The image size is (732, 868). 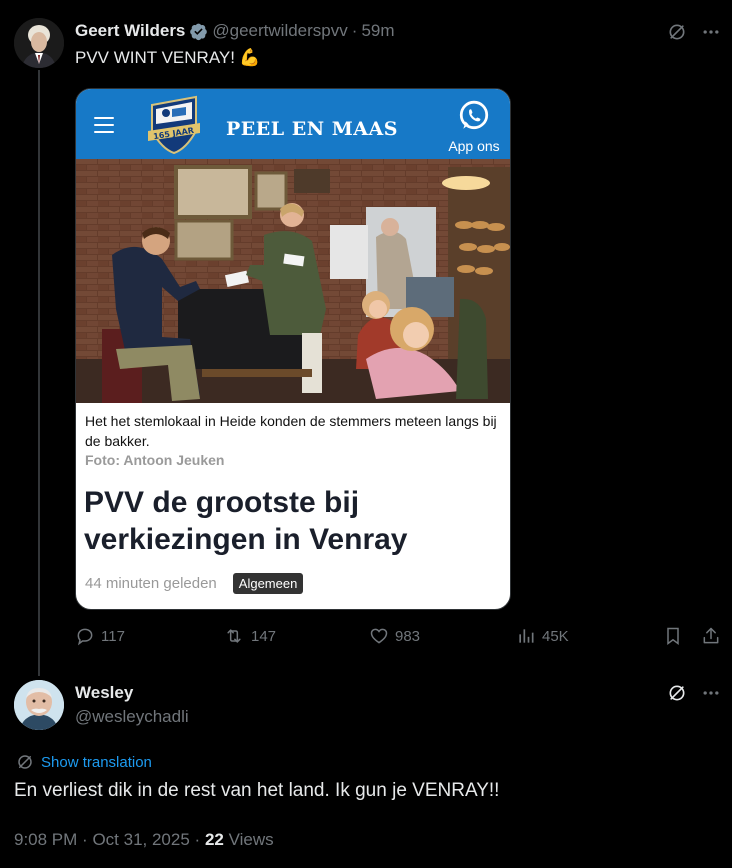 What do you see at coordinates (174, 124) in the screenshot?
I see `club-crest-logo: 165 JAAR` at bounding box center [174, 124].